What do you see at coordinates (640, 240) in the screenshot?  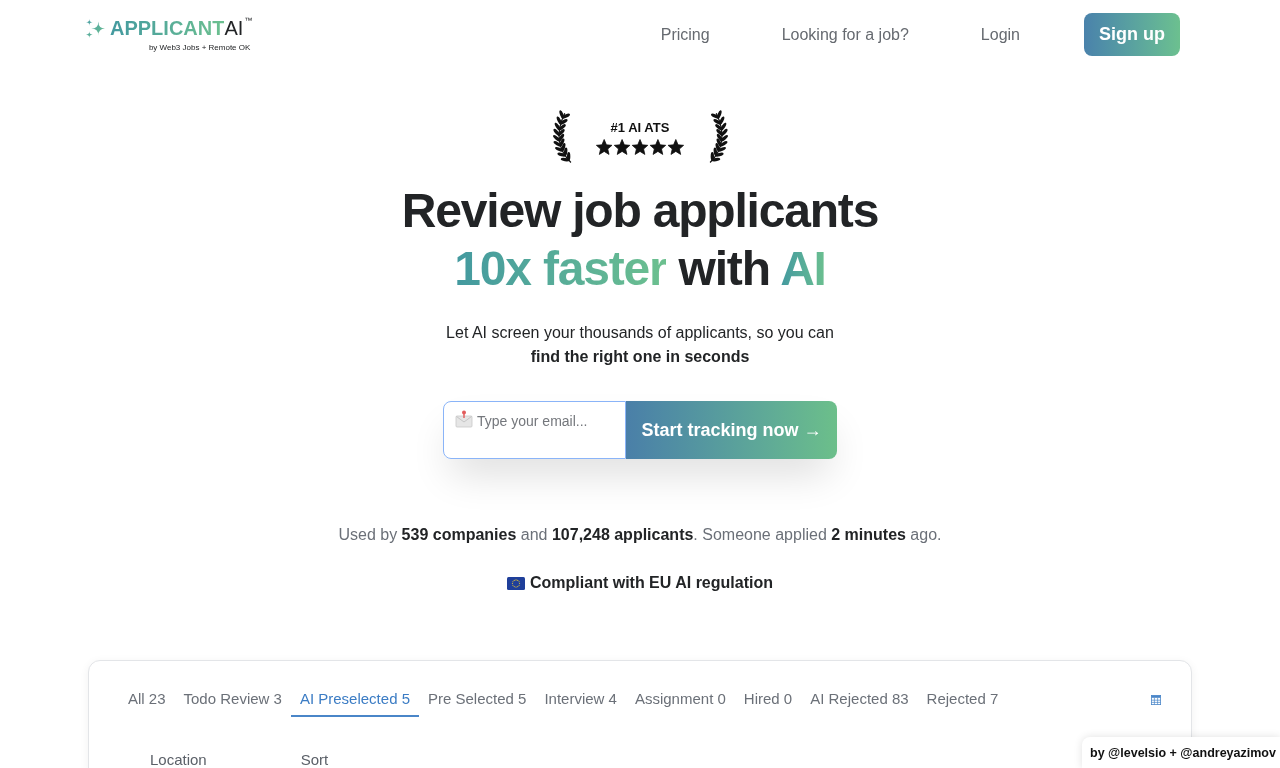 I see `headline: Review job applicants 10x faster with AI` at bounding box center [640, 240].